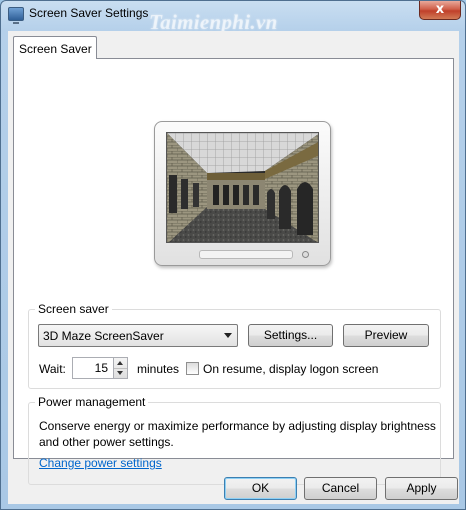  Describe the element at coordinates (52, 369) in the screenshot. I see `wait-label: Wait:` at that location.